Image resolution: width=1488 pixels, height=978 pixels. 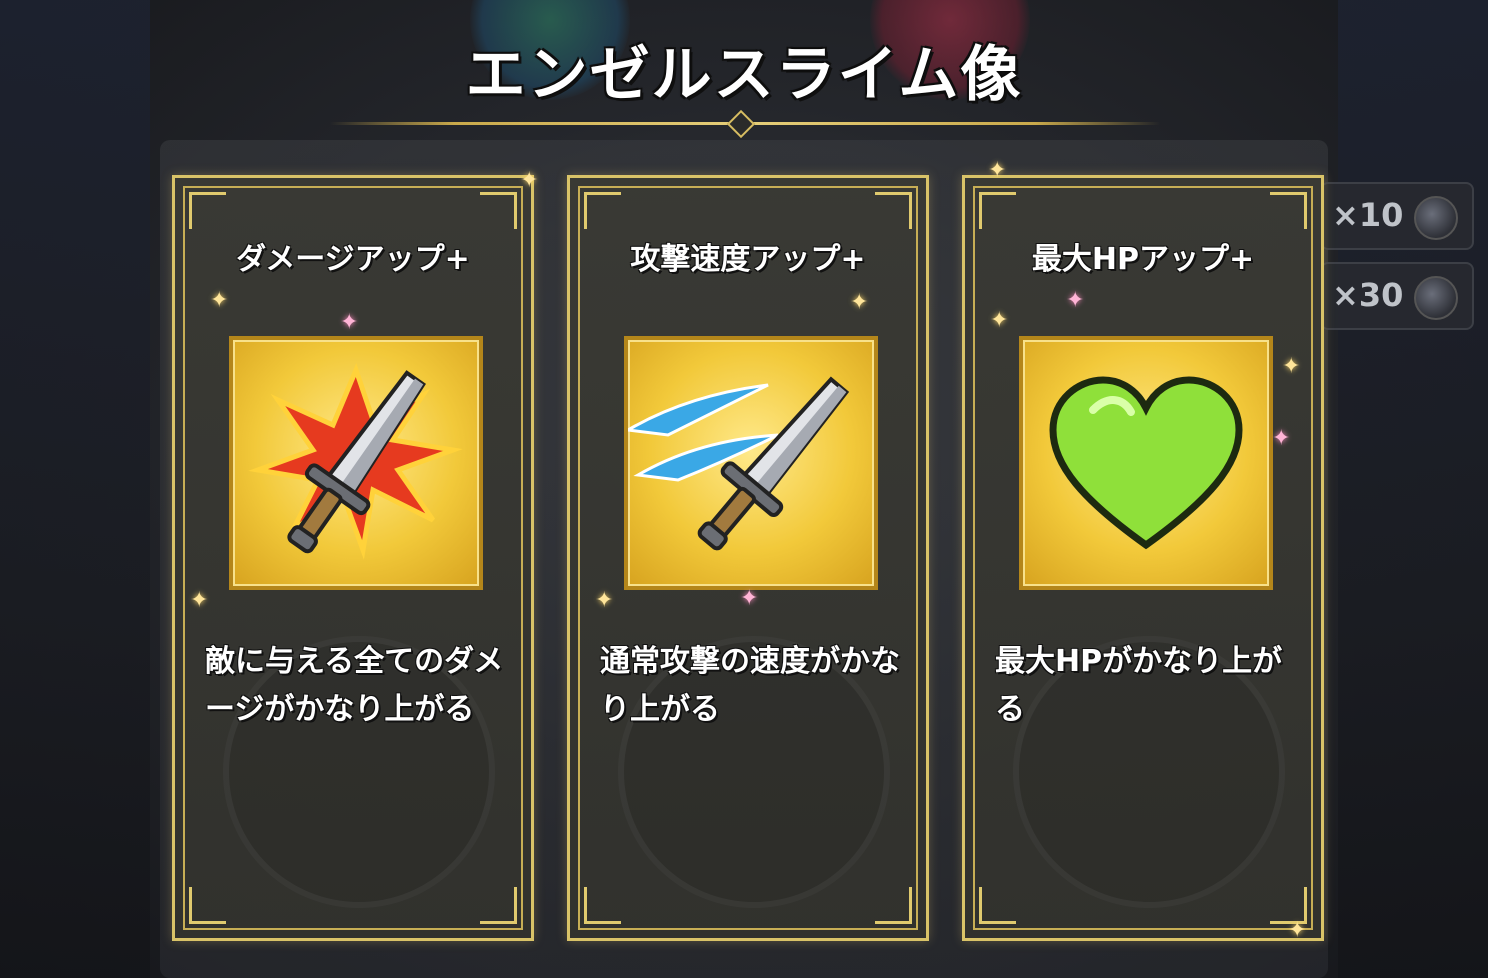 I want to click on counter-value: ×10, so click(x=1368, y=215).